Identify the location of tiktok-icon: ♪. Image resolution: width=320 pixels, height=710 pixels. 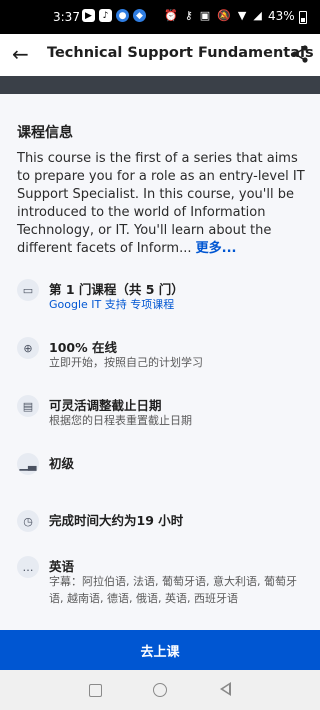
(105, 15).